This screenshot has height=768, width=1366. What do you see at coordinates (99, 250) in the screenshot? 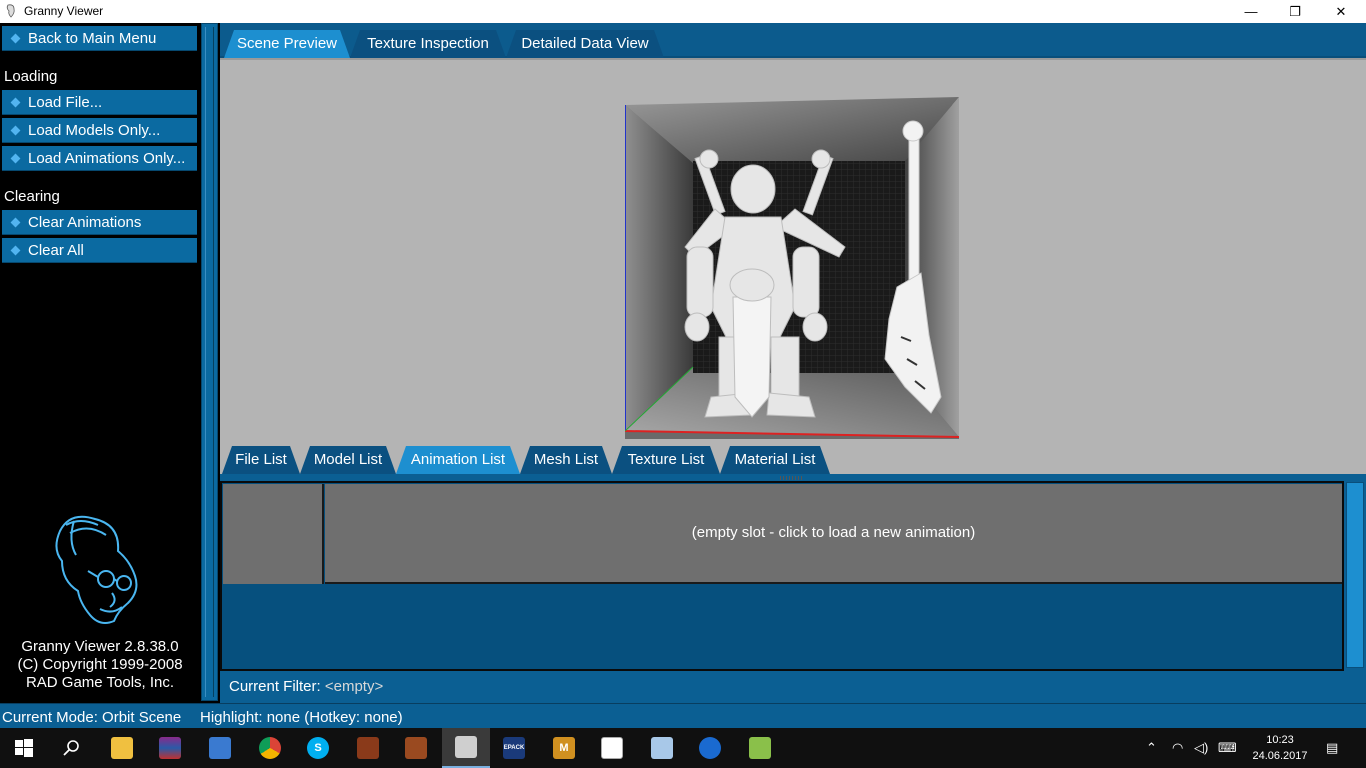
I see `clear-all-button: Clear All` at bounding box center [99, 250].